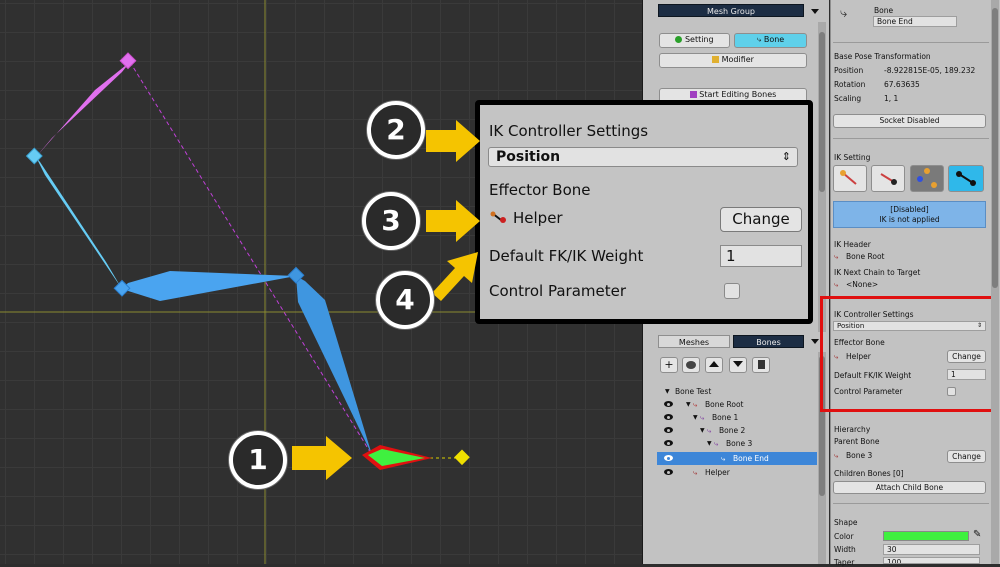 This screenshot has height=567, width=1000. Describe the element at coordinates (258, 460) in the screenshot. I see `step-badge-1: 1` at that location.